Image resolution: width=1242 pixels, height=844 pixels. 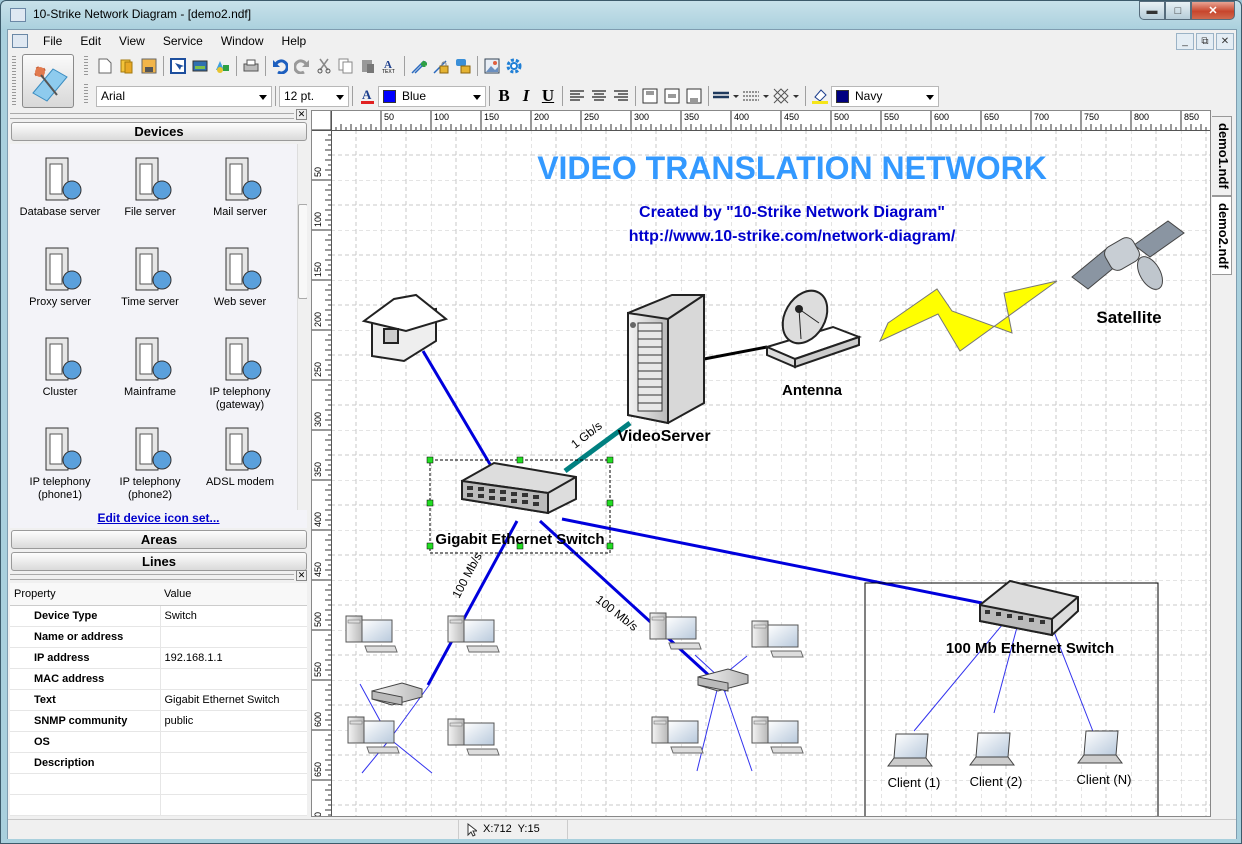 What do you see at coordinates (368, 66) in the screenshot?
I see `paste-icon` at bounding box center [368, 66].